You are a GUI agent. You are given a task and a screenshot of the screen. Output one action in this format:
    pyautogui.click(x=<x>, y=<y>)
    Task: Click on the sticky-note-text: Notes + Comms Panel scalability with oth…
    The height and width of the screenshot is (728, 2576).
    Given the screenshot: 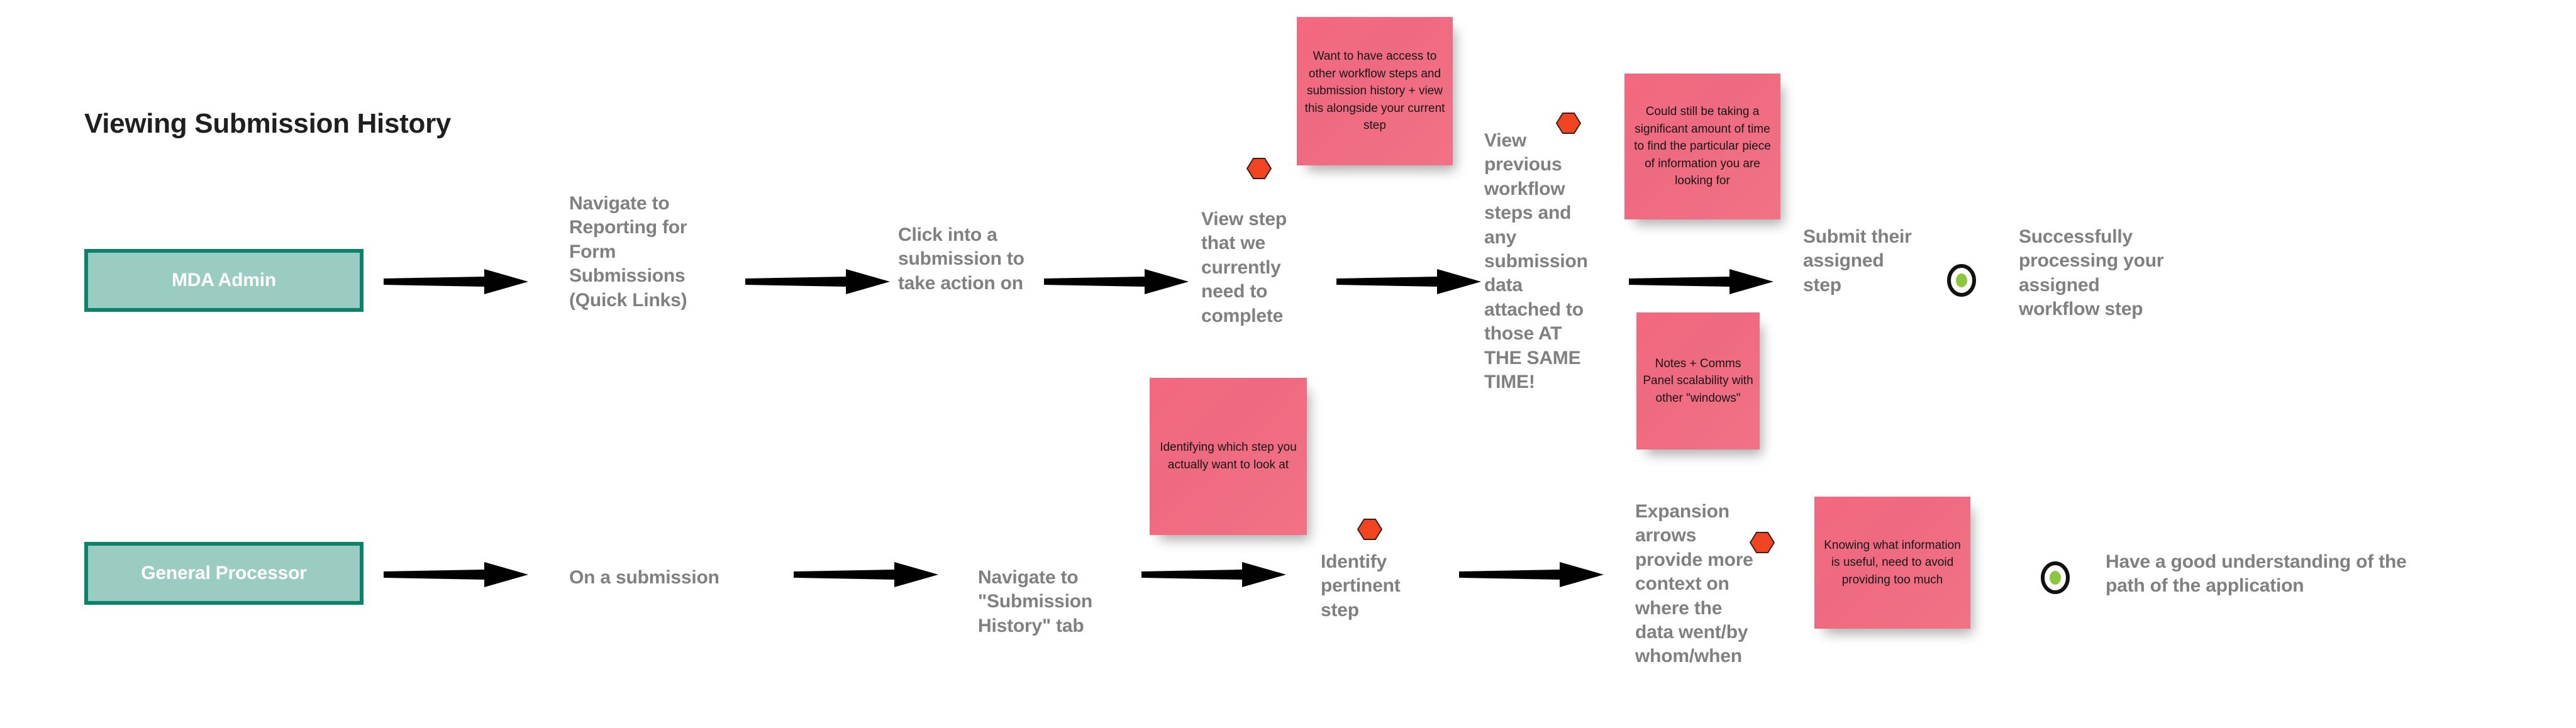 What is the action you would take?
    pyautogui.click(x=1698, y=380)
    